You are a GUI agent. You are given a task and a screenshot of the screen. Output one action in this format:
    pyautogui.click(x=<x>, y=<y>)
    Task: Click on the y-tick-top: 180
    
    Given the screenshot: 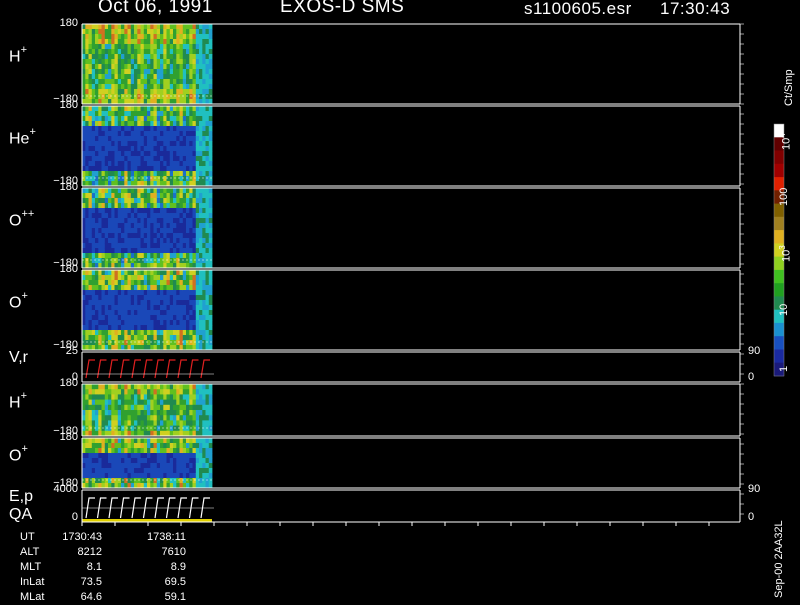 What is the action you would take?
    pyautogui.click(x=68, y=269)
    